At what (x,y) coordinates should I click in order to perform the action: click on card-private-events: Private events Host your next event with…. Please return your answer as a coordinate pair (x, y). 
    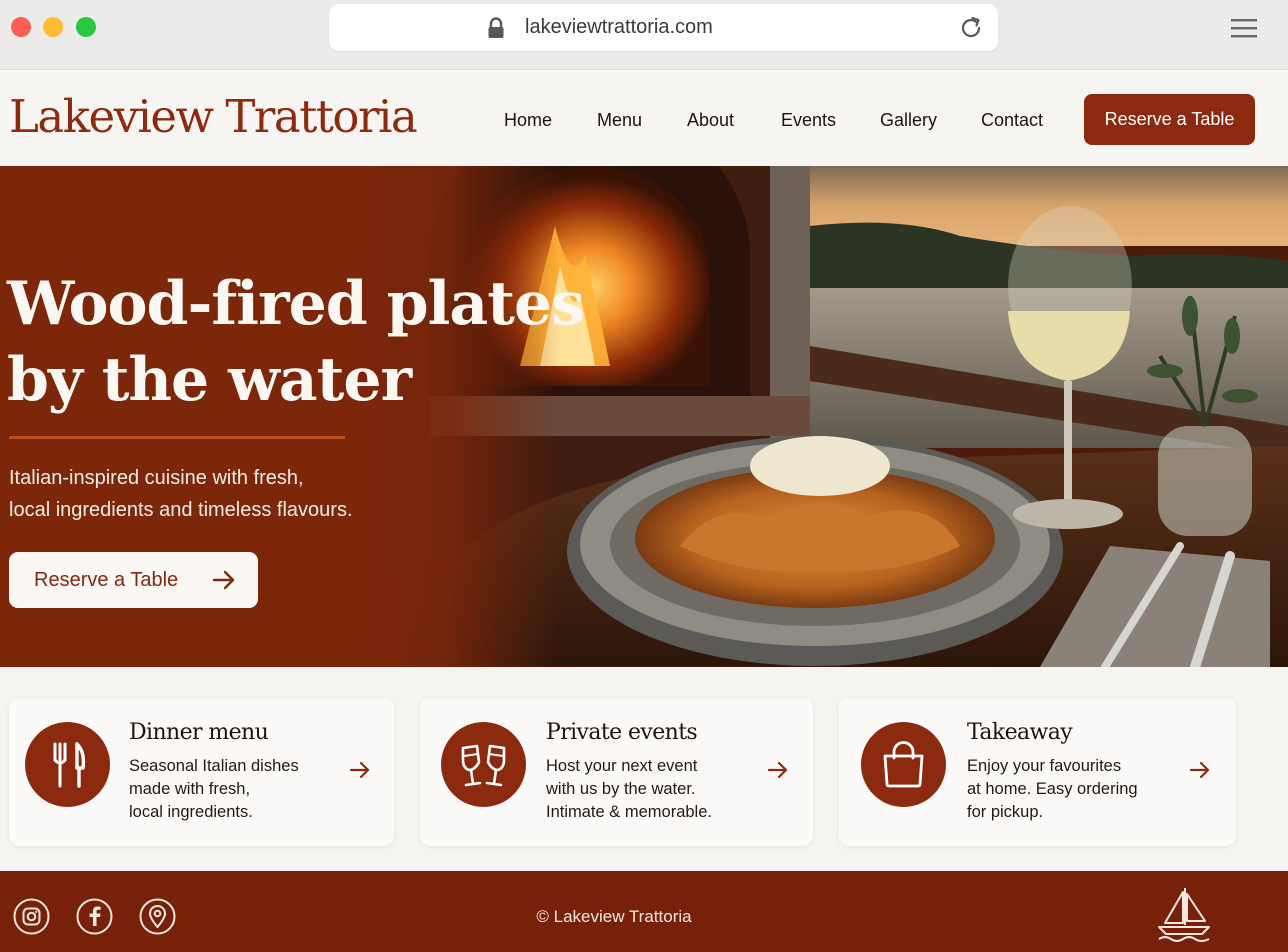
    Looking at the image, I should click on (616, 772).